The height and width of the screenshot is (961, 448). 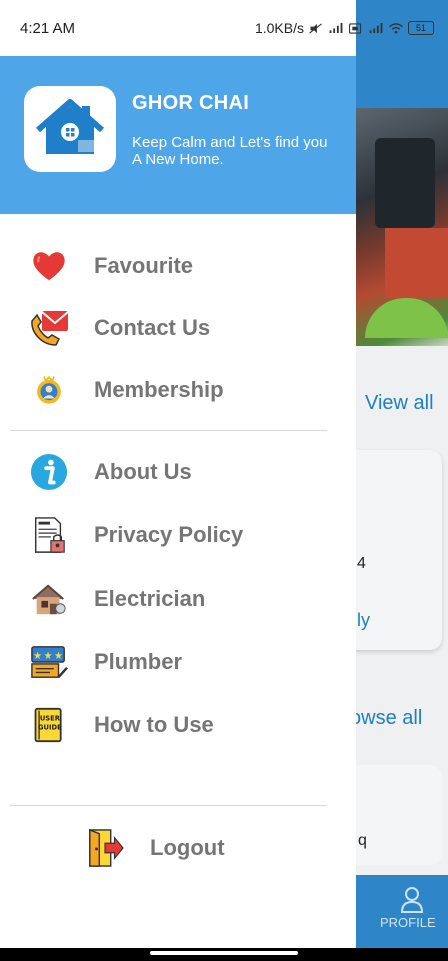 What do you see at coordinates (50, 719) in the screenshot?
I see `svg-text: USER` at bounding box center [50, 719].